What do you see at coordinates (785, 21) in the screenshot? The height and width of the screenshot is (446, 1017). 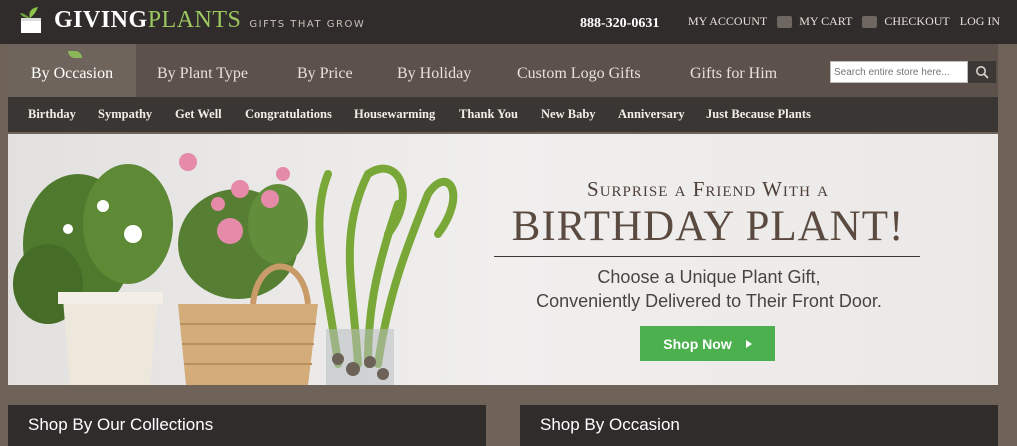 I see `cart-icon` at bounding box center [785, 21].